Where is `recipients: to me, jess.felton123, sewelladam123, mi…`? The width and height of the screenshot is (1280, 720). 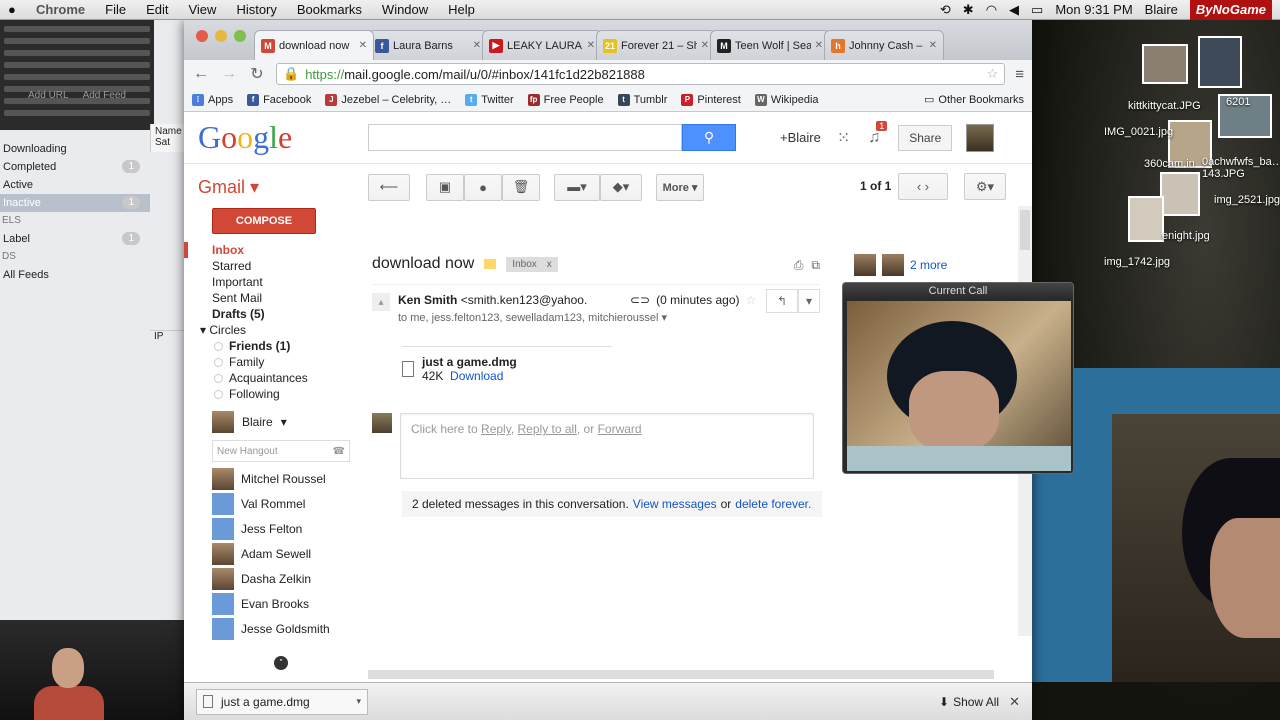
recipients: to me, jess.felton123, sewelladam123, mi… is located at coordinates (532, 317).